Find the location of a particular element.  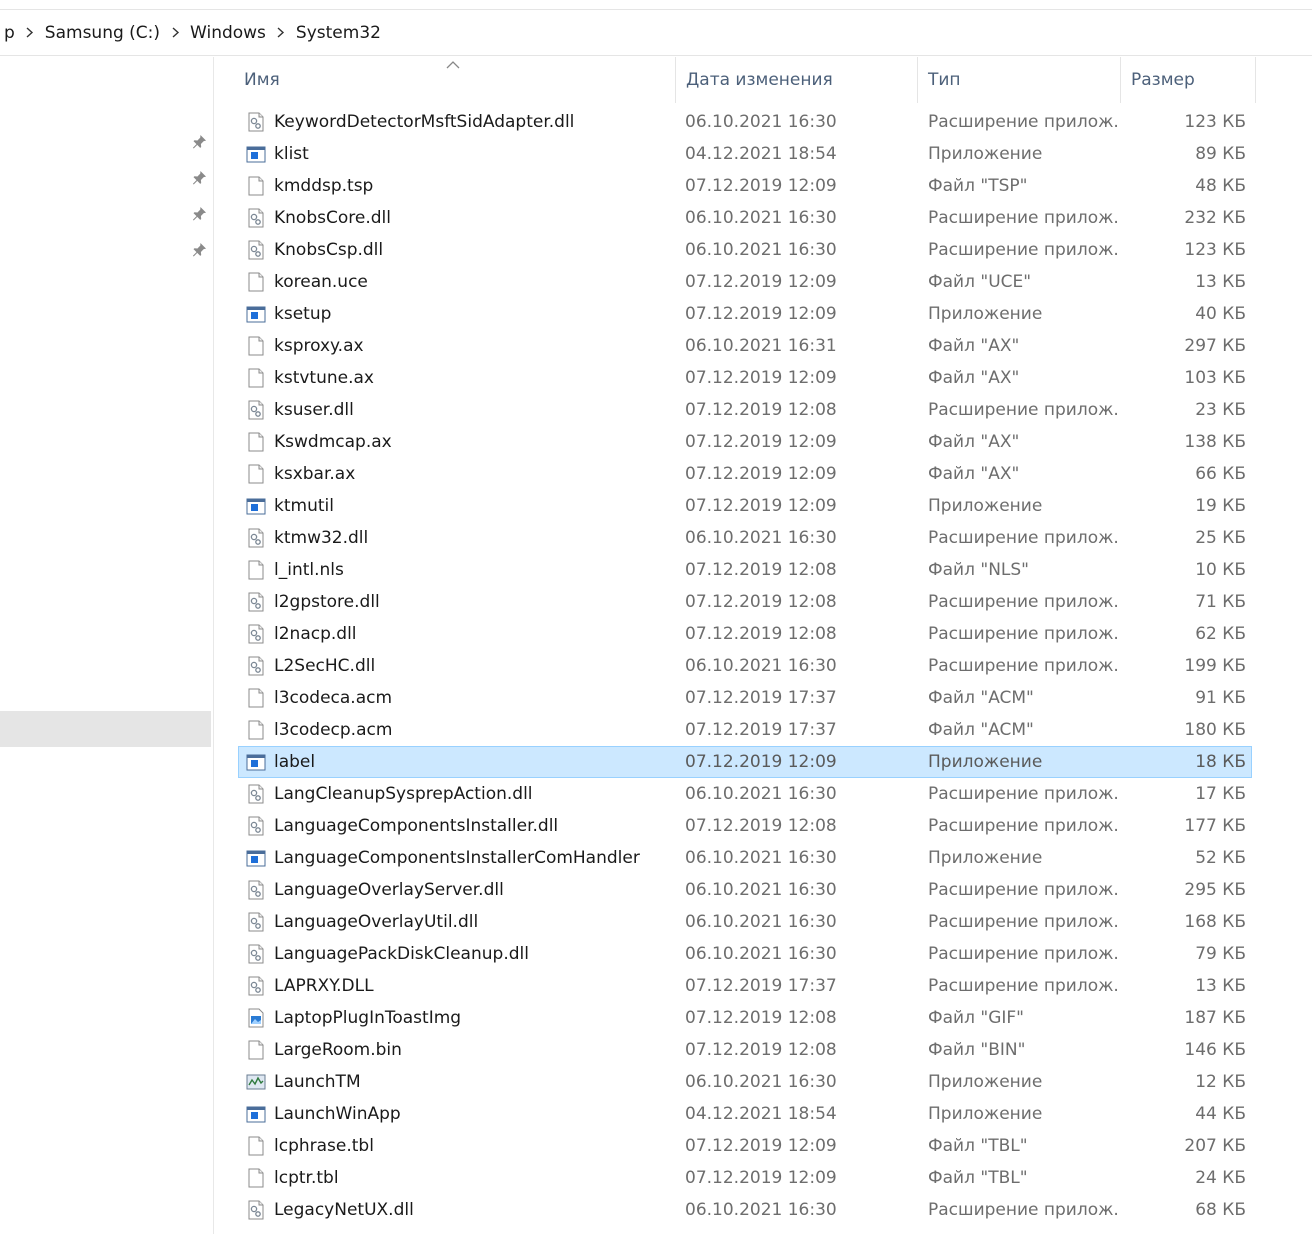

file-size: 207 КБ is located at coordinates (1215, 1146).